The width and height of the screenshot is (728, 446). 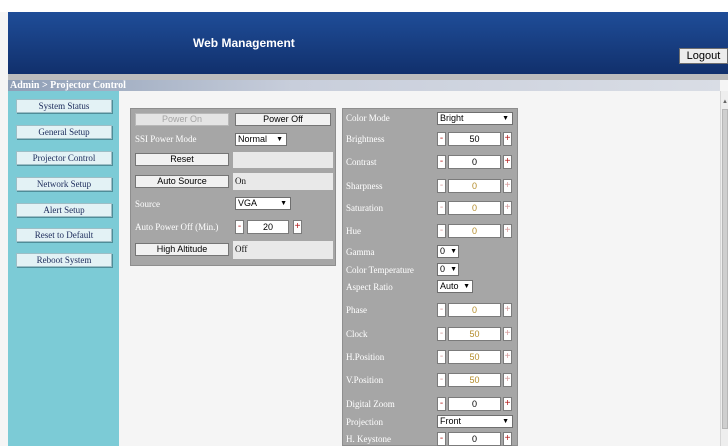 What do you see at coordinates (441, 162) in the screenshot?
I see `contrast-decrement-button: -` at bounding box center [441, 162].